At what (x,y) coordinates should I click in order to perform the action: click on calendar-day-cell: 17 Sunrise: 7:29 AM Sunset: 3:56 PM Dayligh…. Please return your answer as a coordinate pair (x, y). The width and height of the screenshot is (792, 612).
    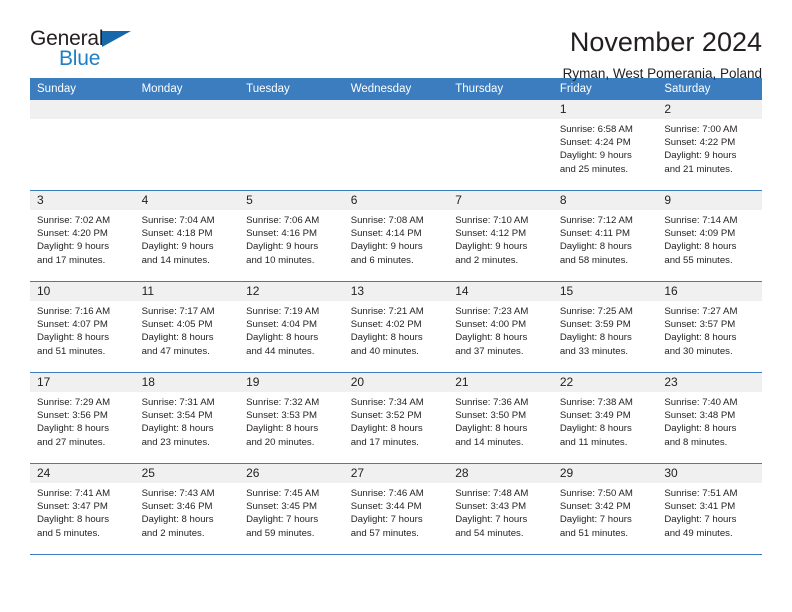
    Looking at the image, I should click on (82, 418).